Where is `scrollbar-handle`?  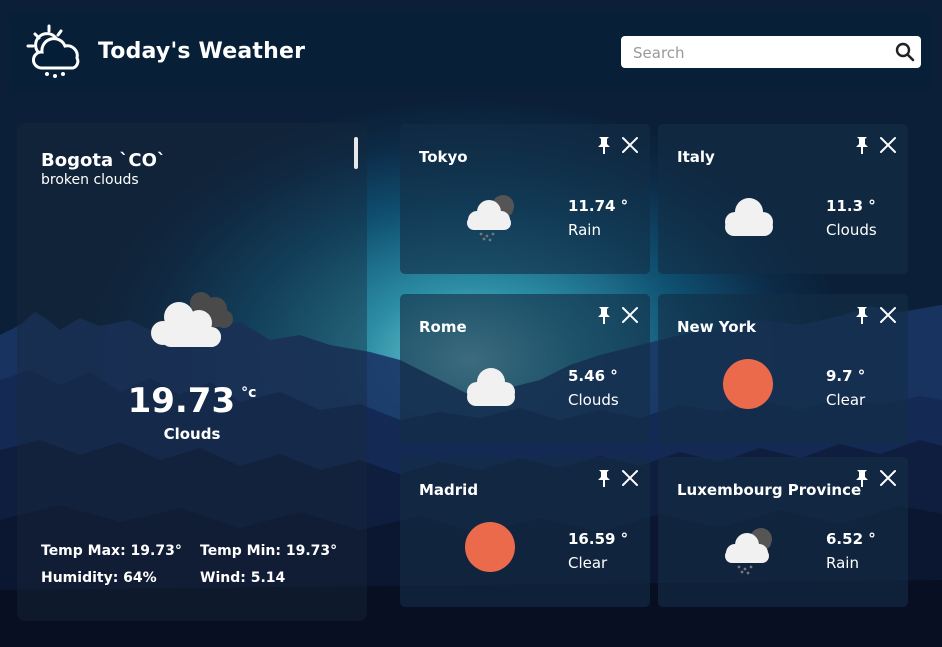 scrollbar-handle is located at coordinates (356, 153).